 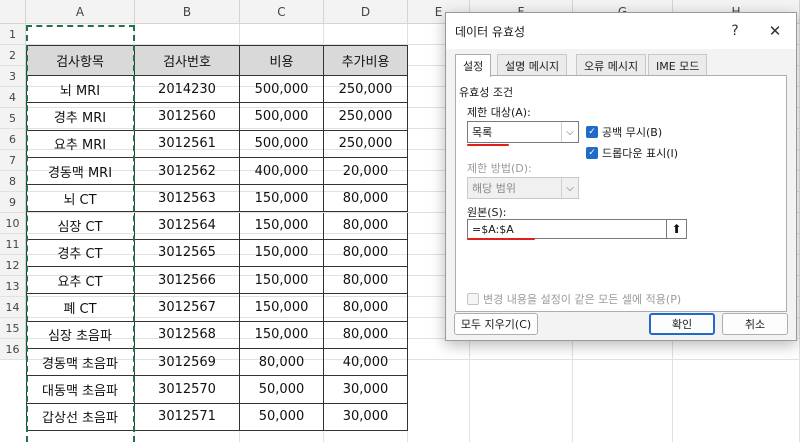 What do you see at coordinates (80, 171) in the screenshot?
I see `table-cell: 경동맥 MRI` at bounding box center [80, 171].